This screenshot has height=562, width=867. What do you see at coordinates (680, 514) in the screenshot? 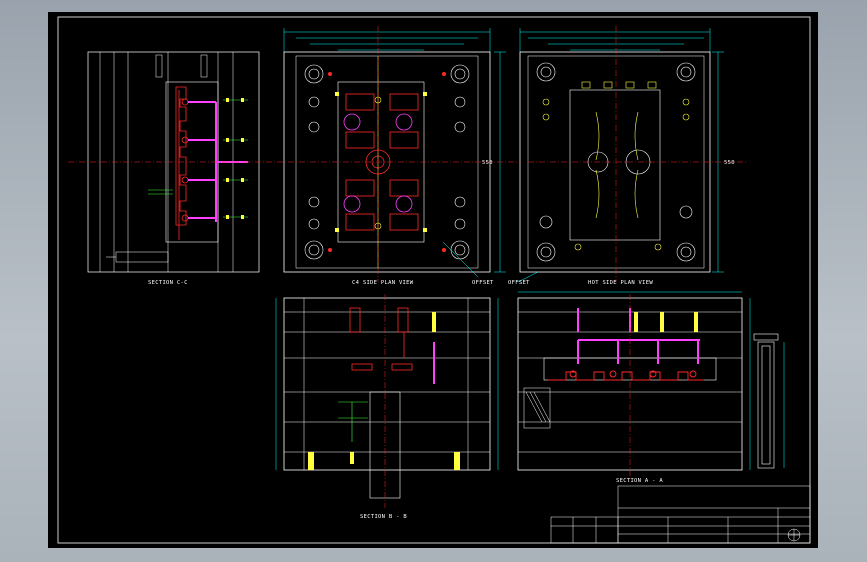
I see `title-block` at bounding box center [680, 514].